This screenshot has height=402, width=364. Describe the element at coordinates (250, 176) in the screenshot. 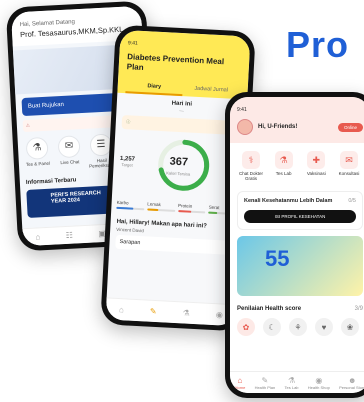

I see `service-label: Chat Dokter Gratis` at that location.